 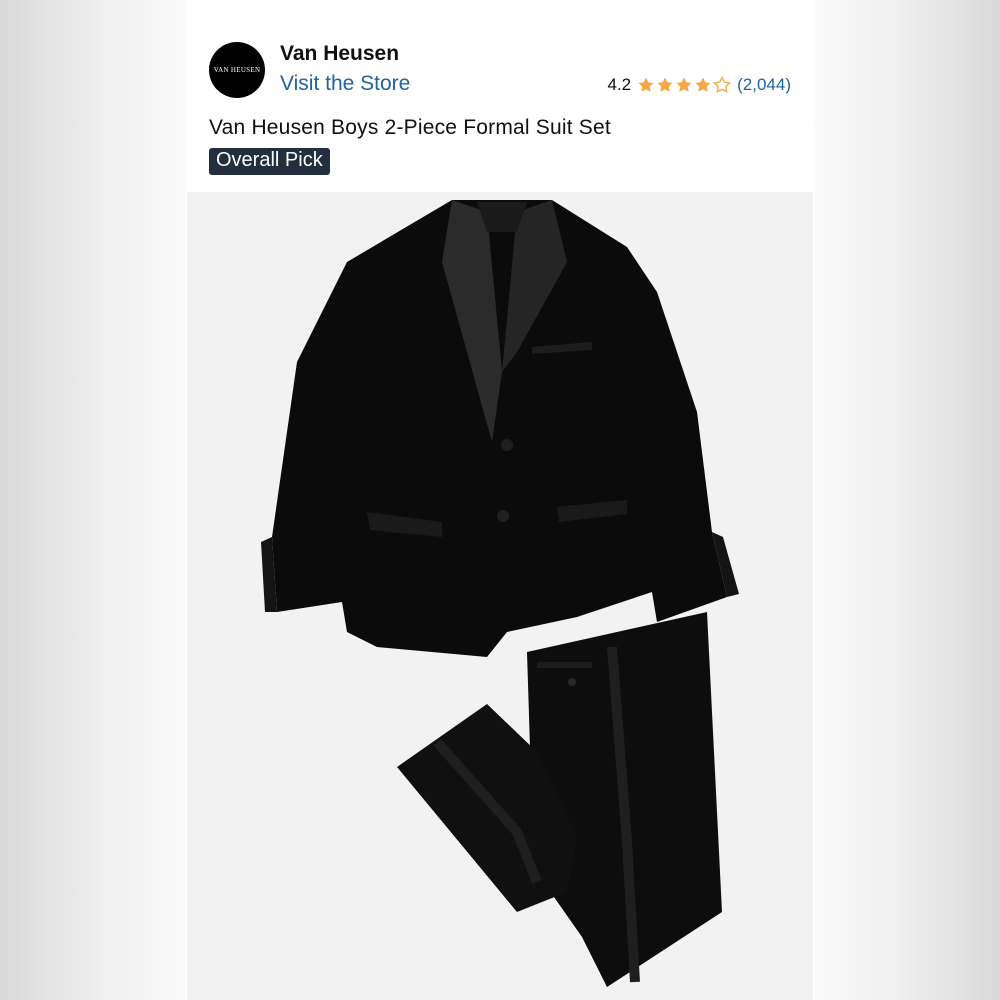 I want to click on brand-name: Van Heusen, so click(x=339, y=54).